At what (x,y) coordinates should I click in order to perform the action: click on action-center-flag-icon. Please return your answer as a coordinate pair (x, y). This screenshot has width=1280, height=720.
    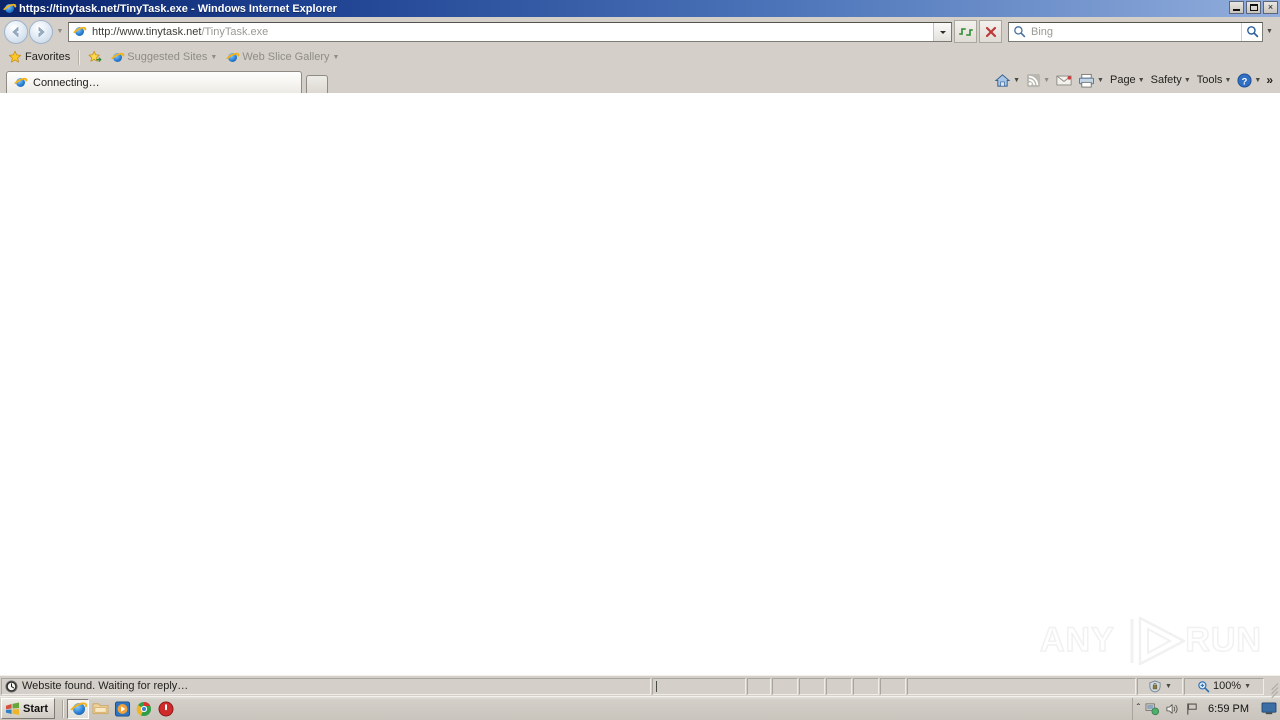
    Looking at the image, I should click on (1192, 709).